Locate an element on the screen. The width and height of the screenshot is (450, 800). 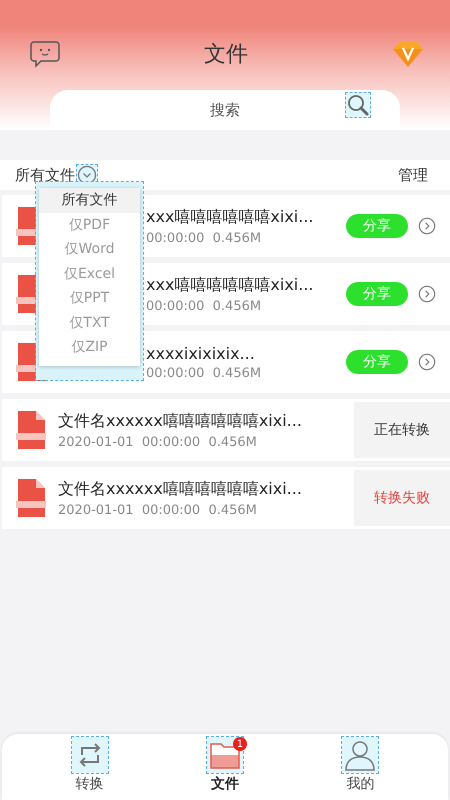
status-label: 转换失败 is located at coordinates (402, 498).